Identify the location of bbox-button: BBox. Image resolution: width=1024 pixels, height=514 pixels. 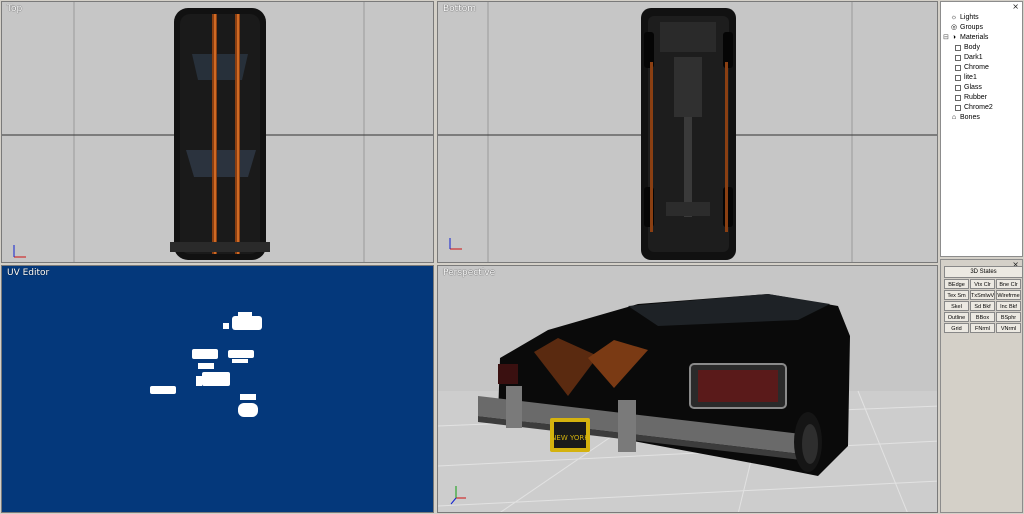
(982, 317).